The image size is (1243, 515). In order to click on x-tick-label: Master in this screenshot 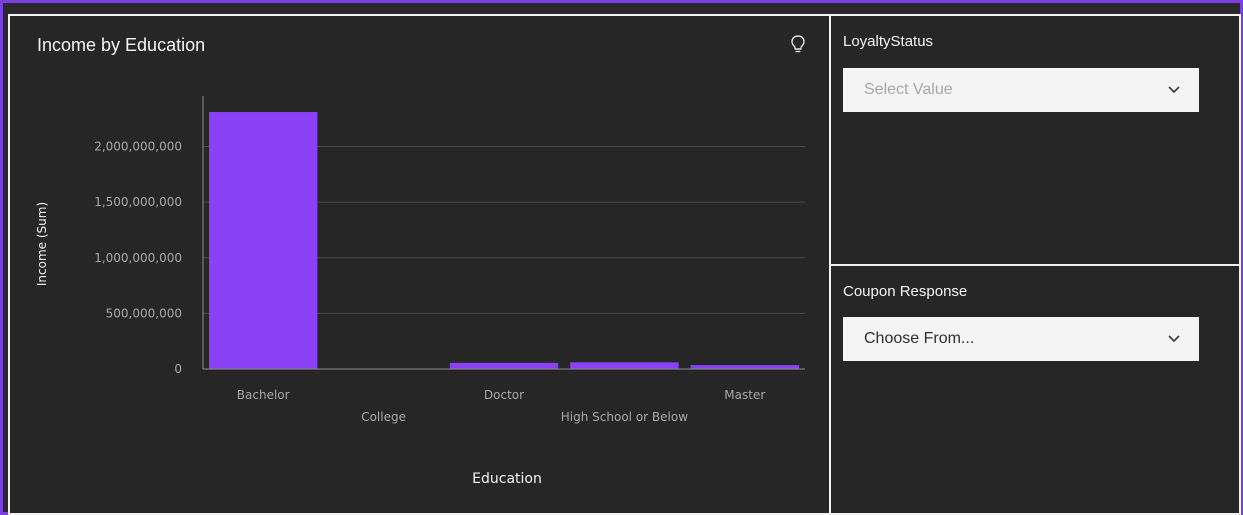, I will do `click(744, 395)`.